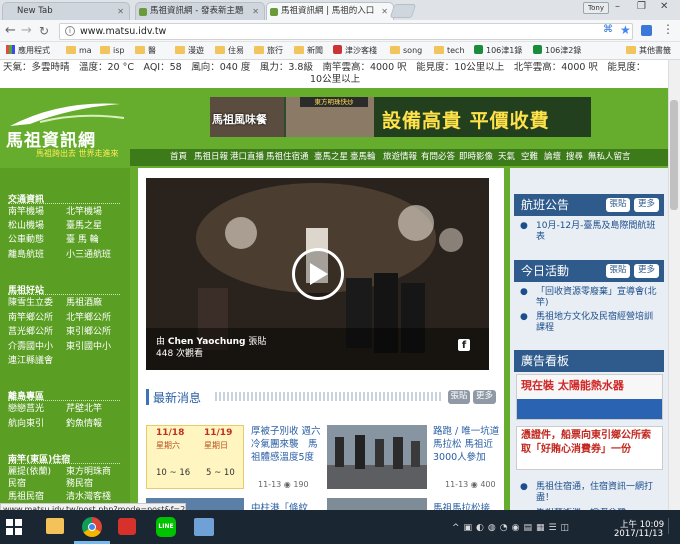 This screenshot has height=544, width=680. What do you see at coordinates (608, 29) in the screenshot?
I see `translate-icon: ⌘` at bounding box center [608, 29].